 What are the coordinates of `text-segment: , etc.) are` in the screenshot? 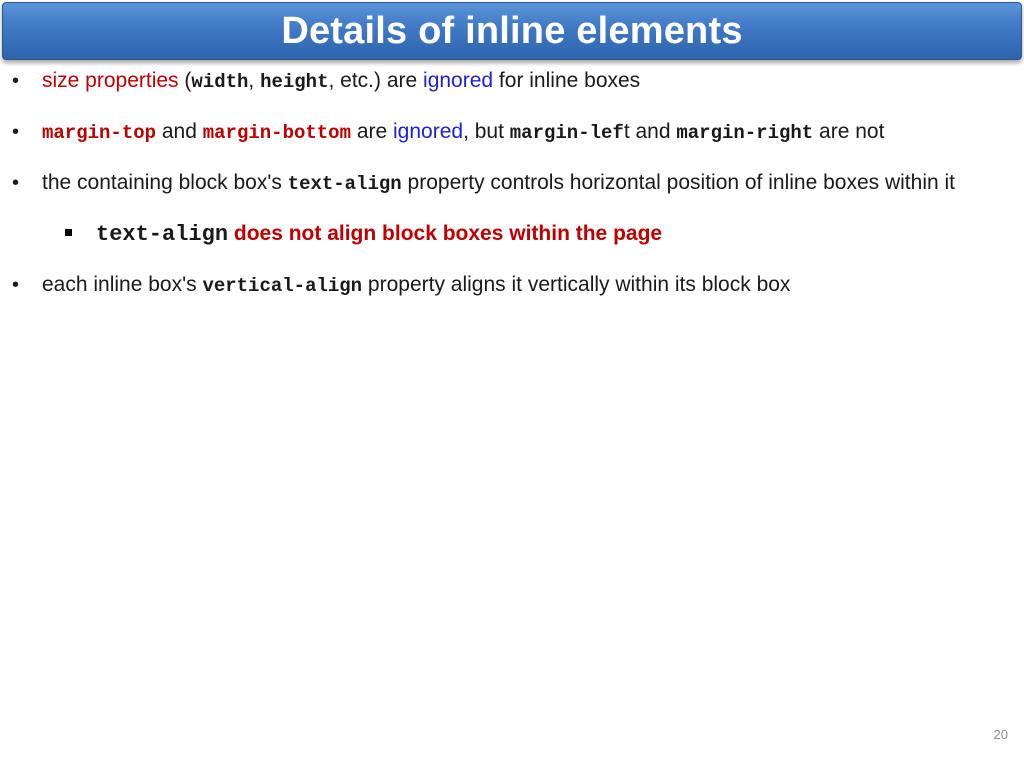 It's located at (376, 80).